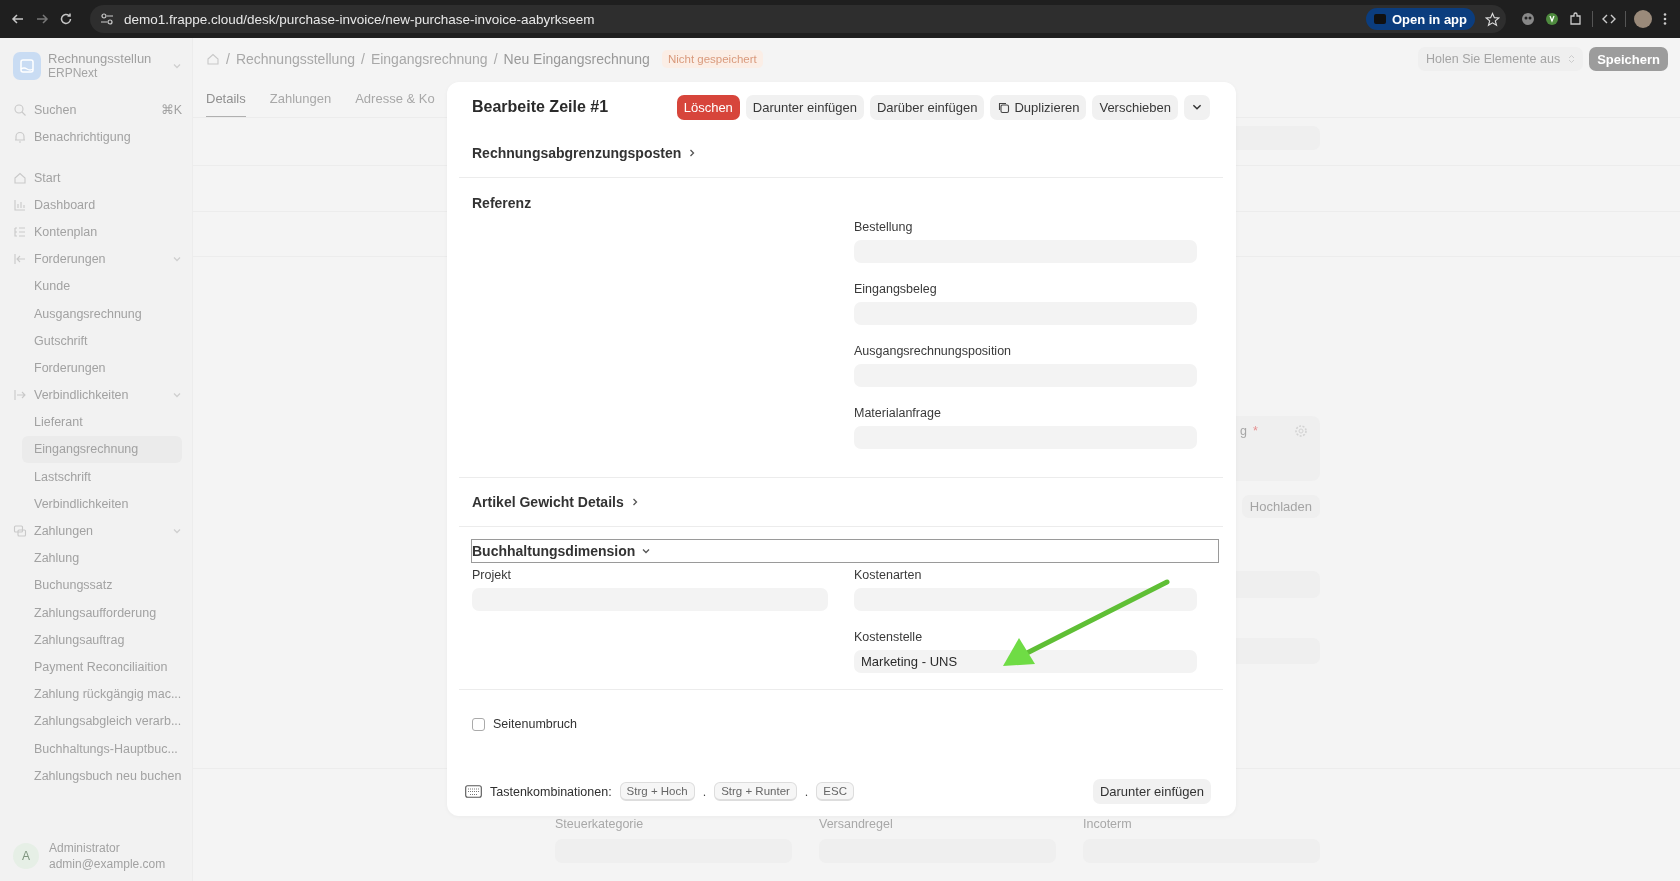 The width and height of the screenshot is (1680, 881). I want to click on sidebar-item: Buchungssatz, so click(97, 585).